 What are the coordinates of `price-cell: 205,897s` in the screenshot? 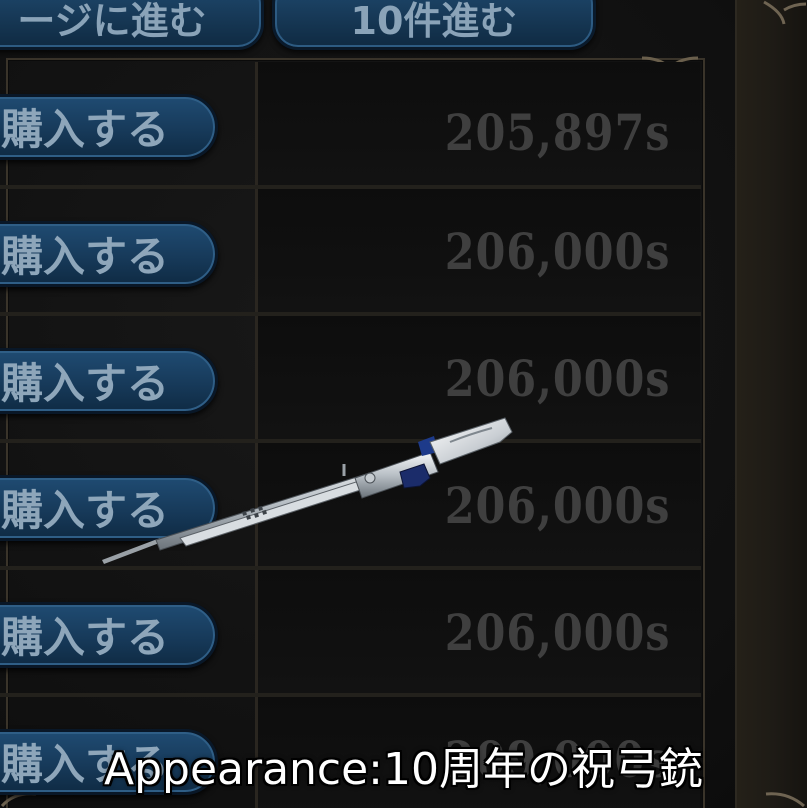 It's located at (477, 123).